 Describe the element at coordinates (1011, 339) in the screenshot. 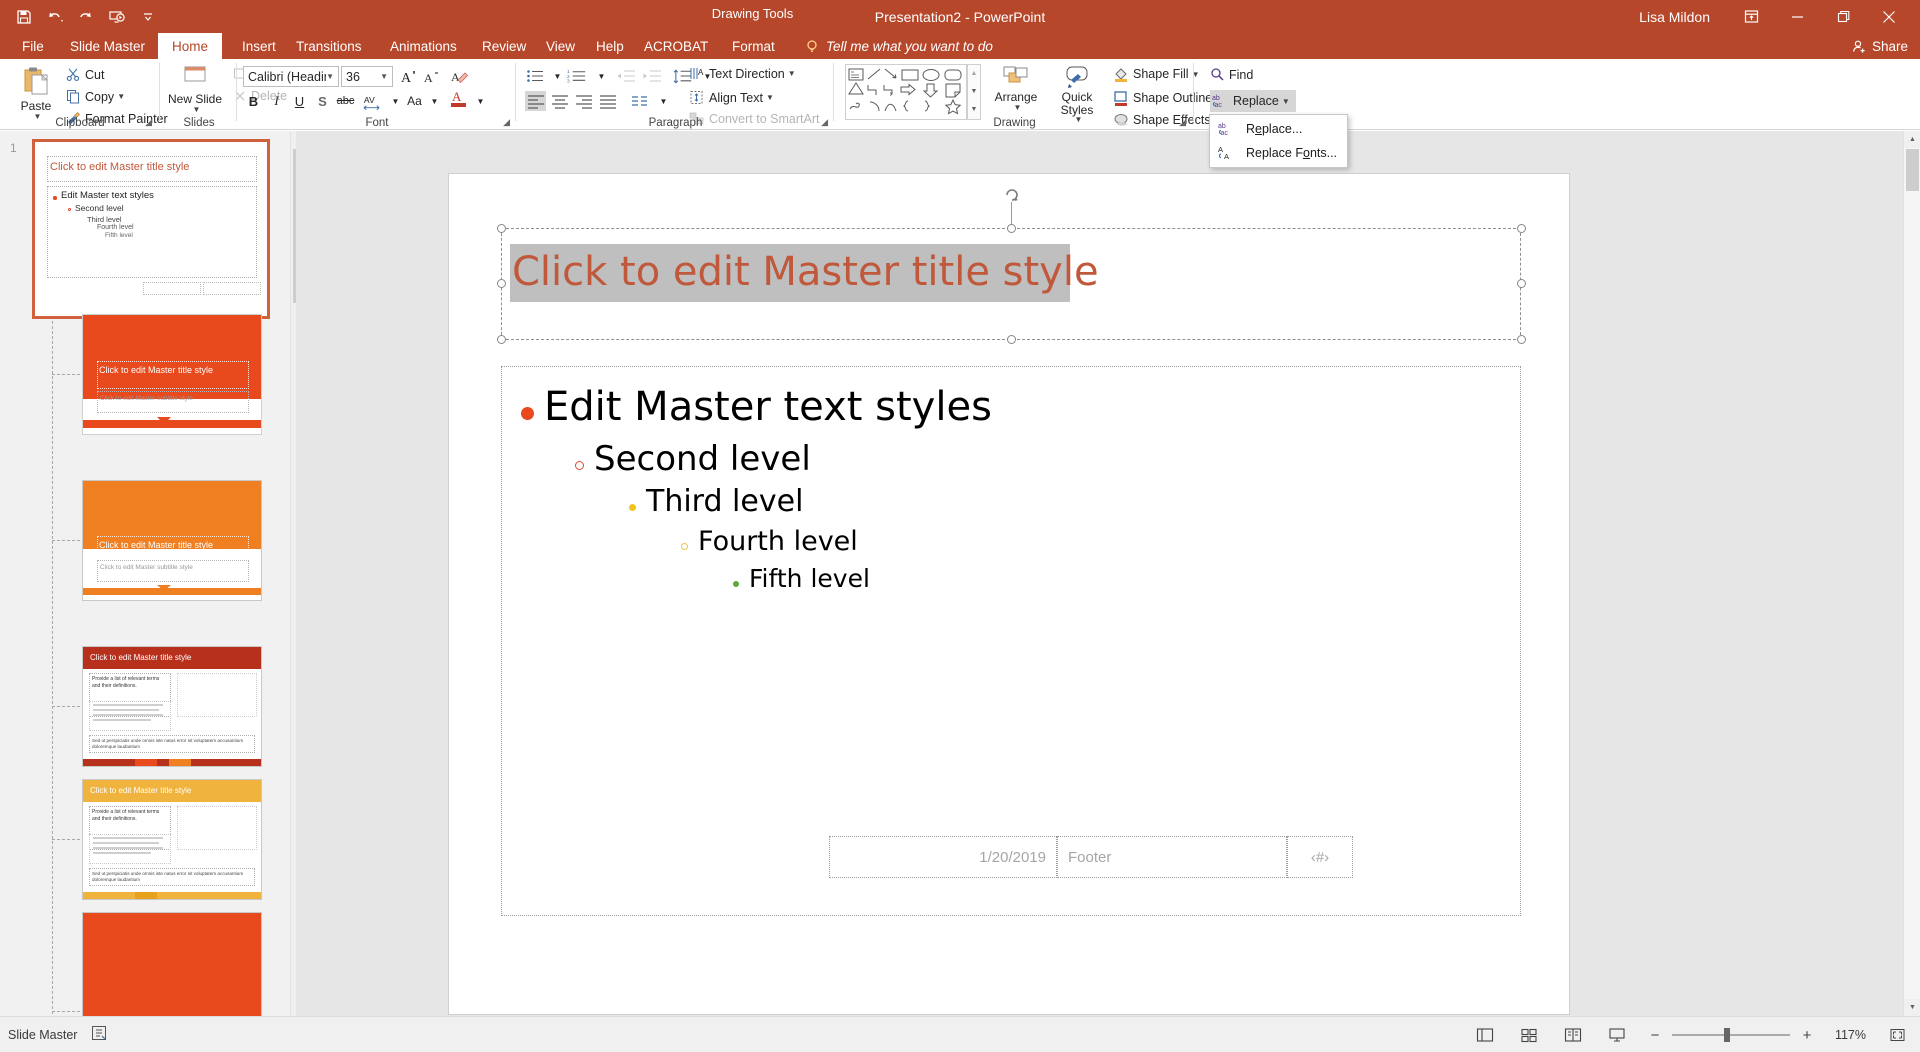

I see `resize-handle-bottom-center` at that location.